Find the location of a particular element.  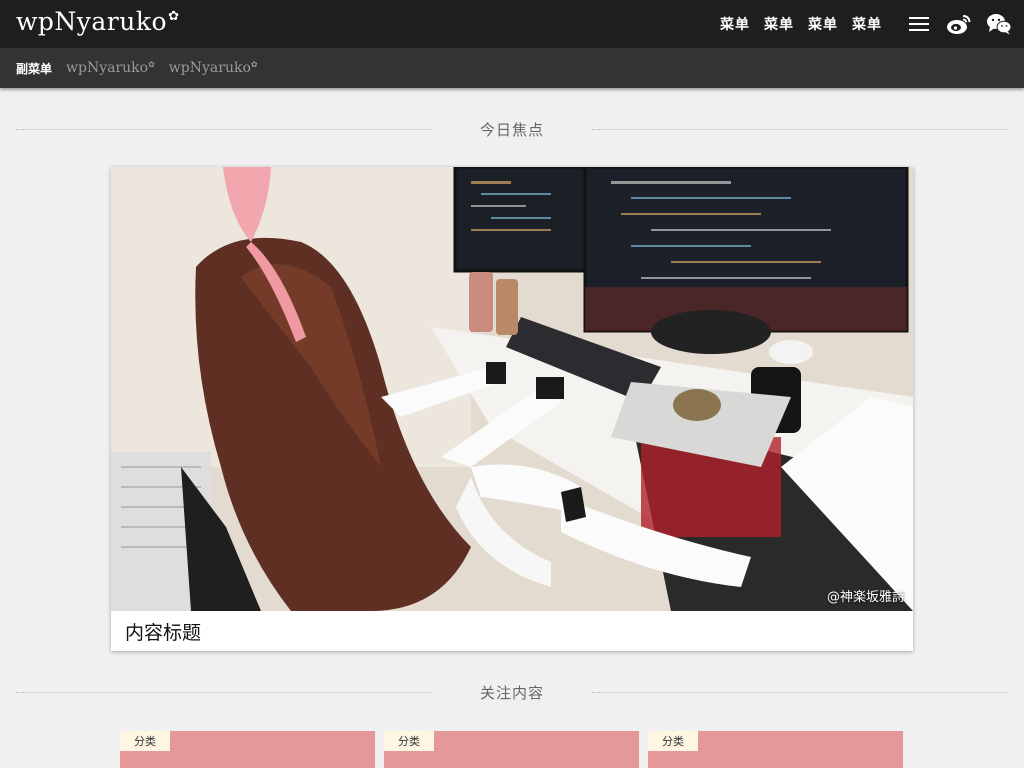

follow-card-2: 分类 is located at coordinates (511, 749).